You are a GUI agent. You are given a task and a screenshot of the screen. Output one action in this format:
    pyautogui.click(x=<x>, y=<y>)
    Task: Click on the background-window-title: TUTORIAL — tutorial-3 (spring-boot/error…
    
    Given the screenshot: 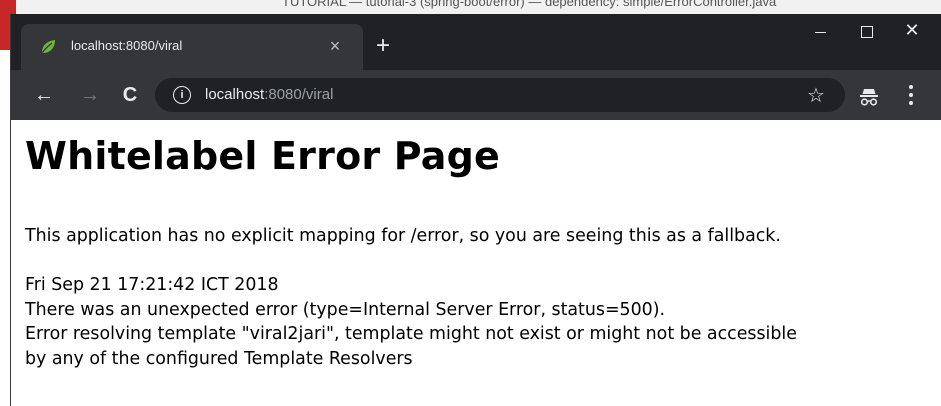 What is the action you would take?
    pyautogui.click(x=529, y=4)
    